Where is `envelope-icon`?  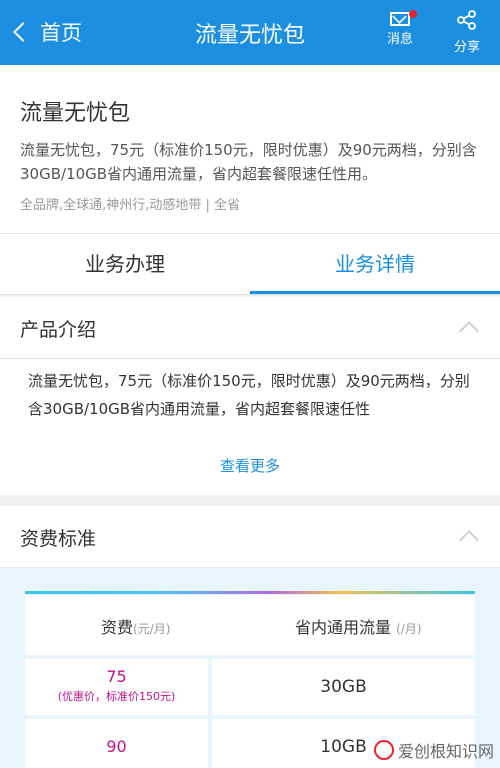
envelope-icon is located at coordinates (400, 19).